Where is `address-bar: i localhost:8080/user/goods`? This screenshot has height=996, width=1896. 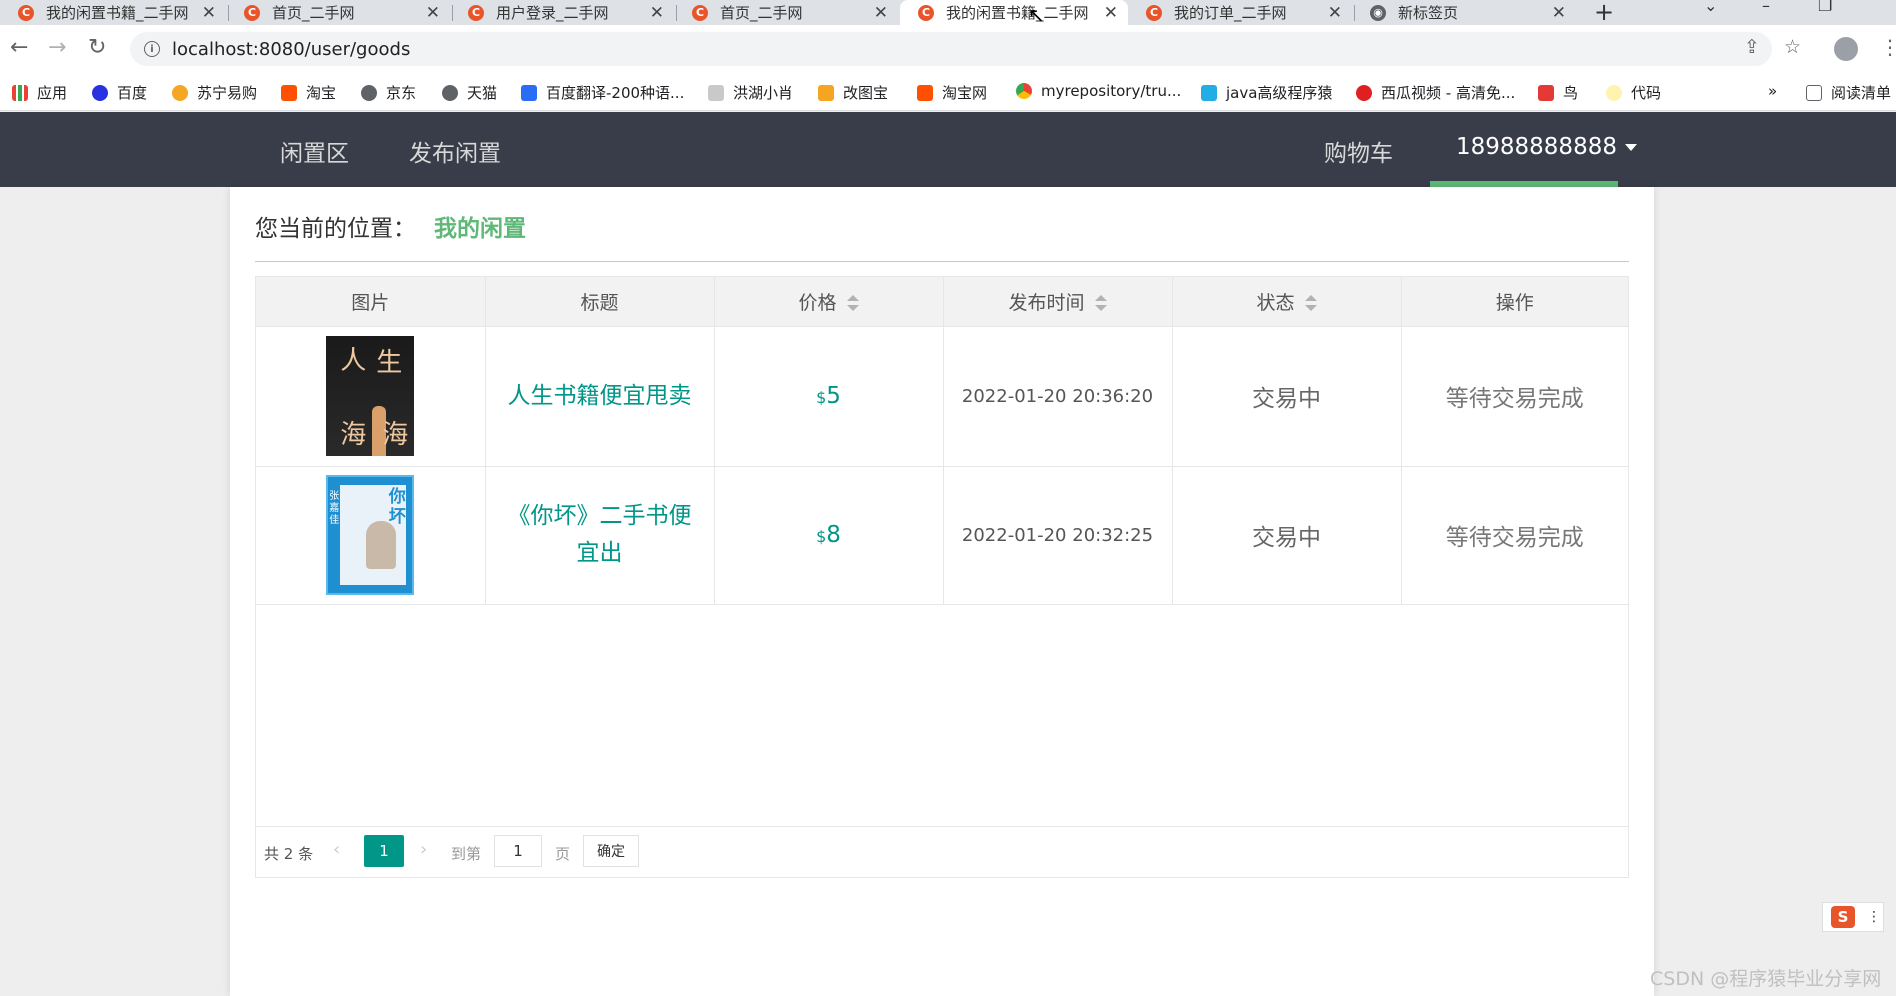
address-bar: i localhost:8080/user/goods is located at coordinates (951, 49).